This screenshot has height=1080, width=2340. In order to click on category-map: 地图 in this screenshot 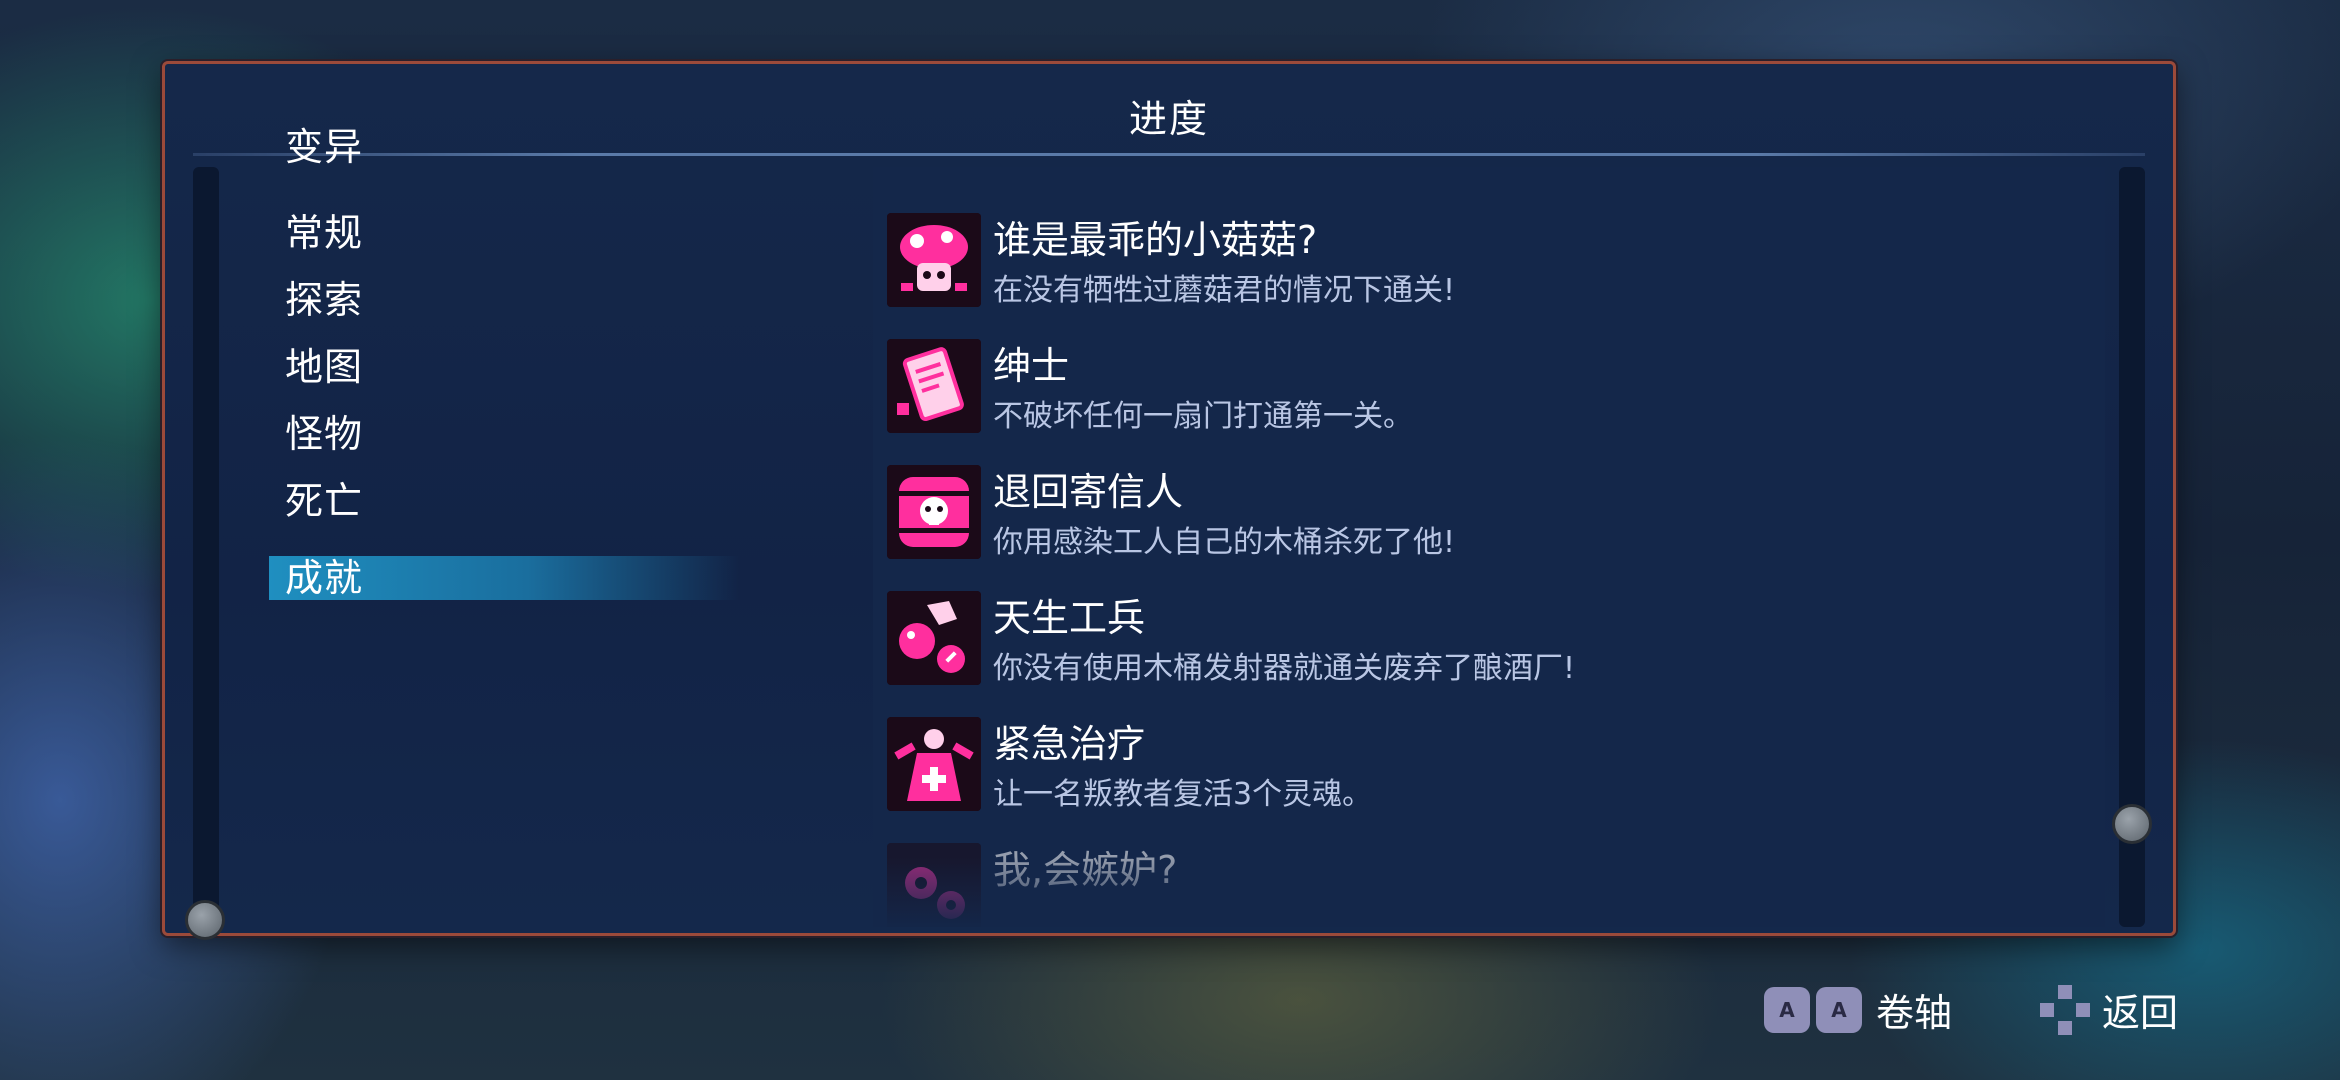, I will do `click(324, 363)`.